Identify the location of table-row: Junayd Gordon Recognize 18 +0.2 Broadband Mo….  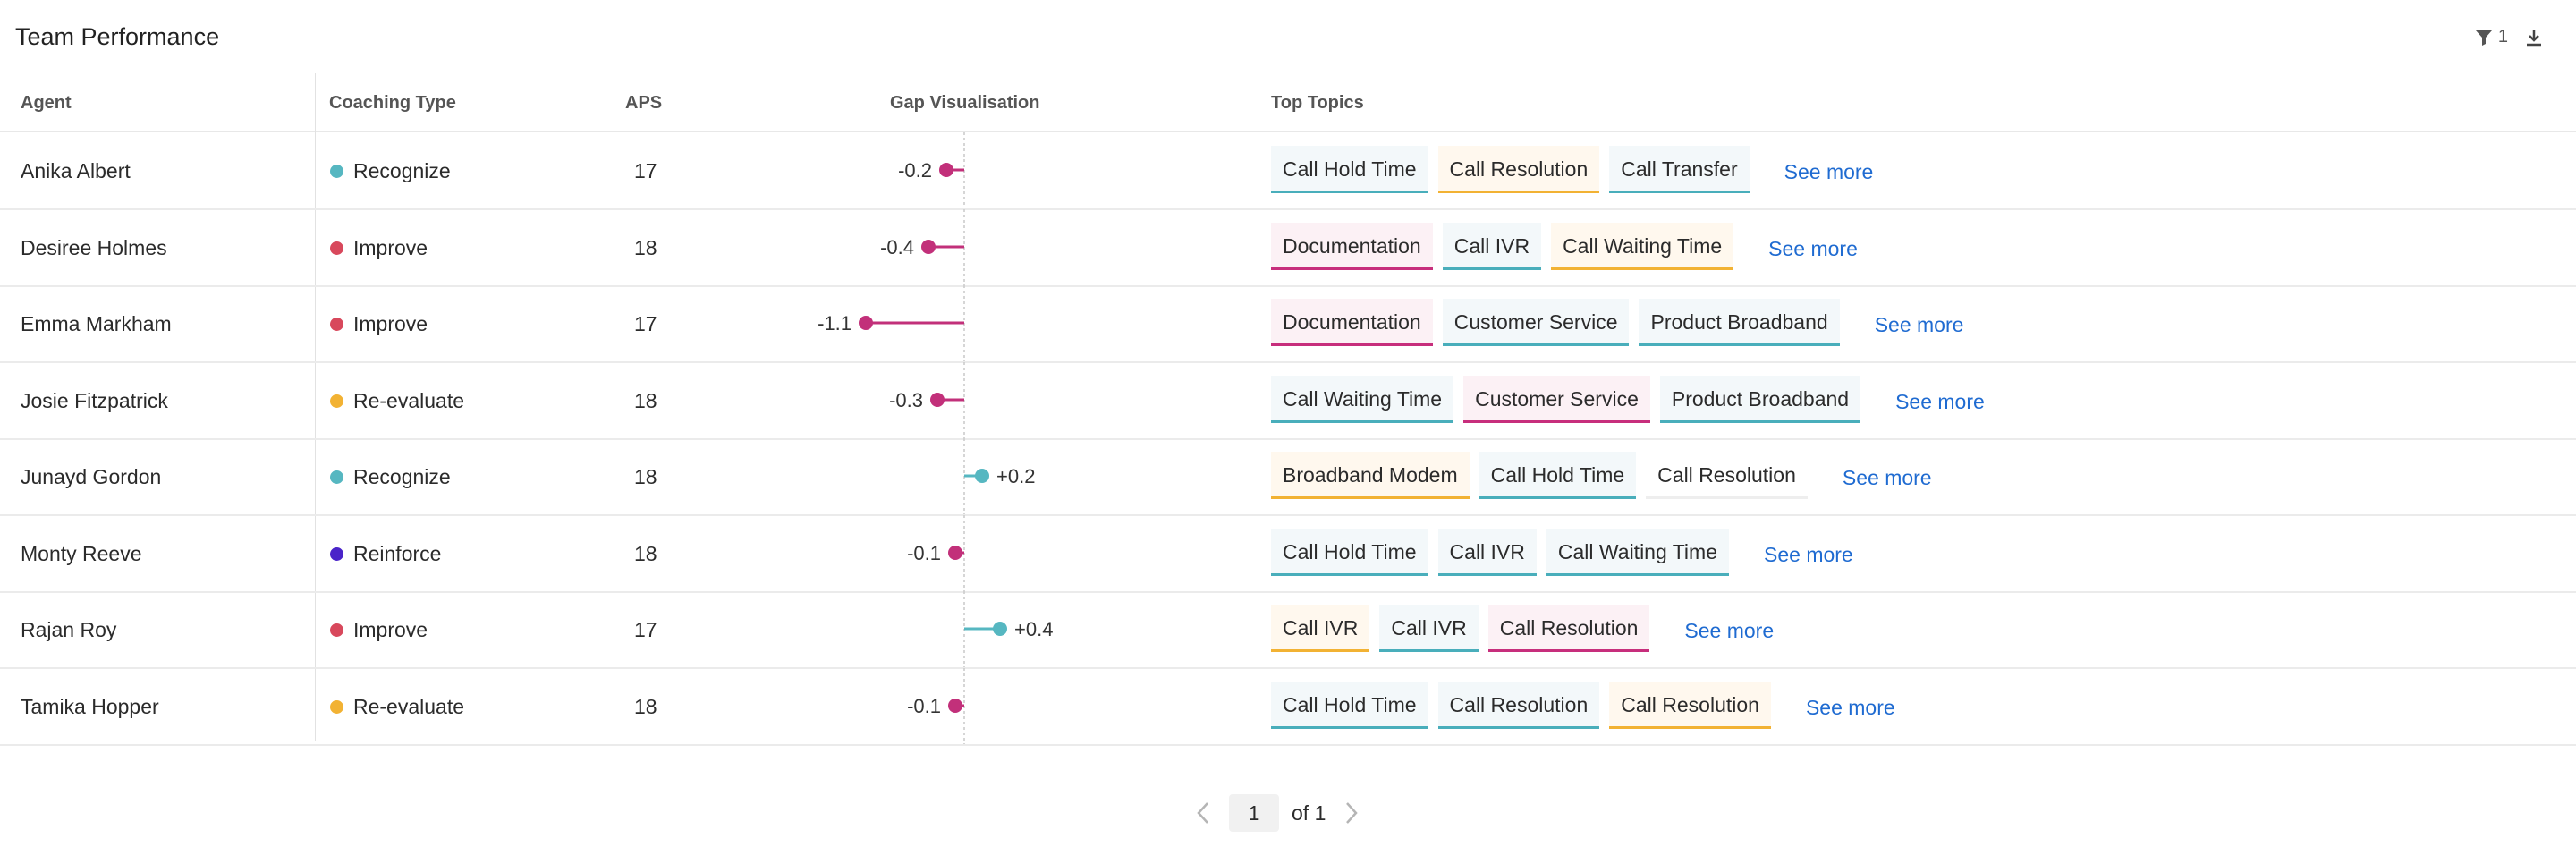
(1288, 477).